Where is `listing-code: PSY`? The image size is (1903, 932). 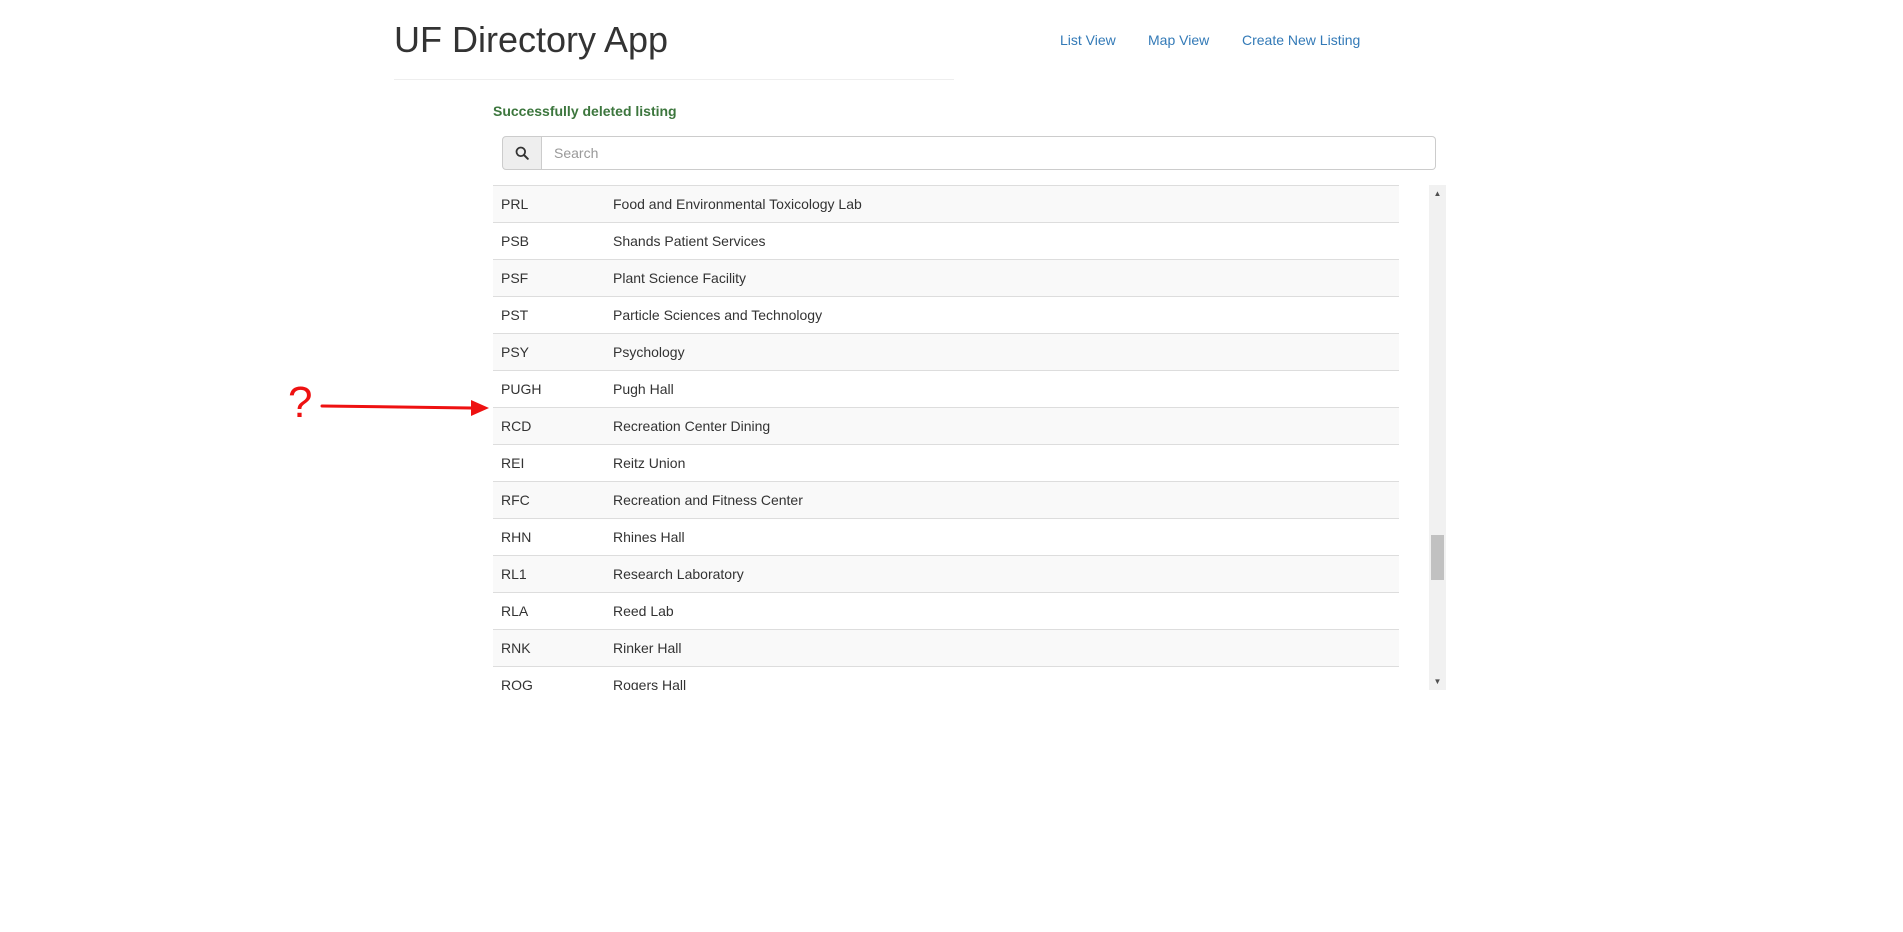
listing-code: PSY is located at coordinates (549, 352).